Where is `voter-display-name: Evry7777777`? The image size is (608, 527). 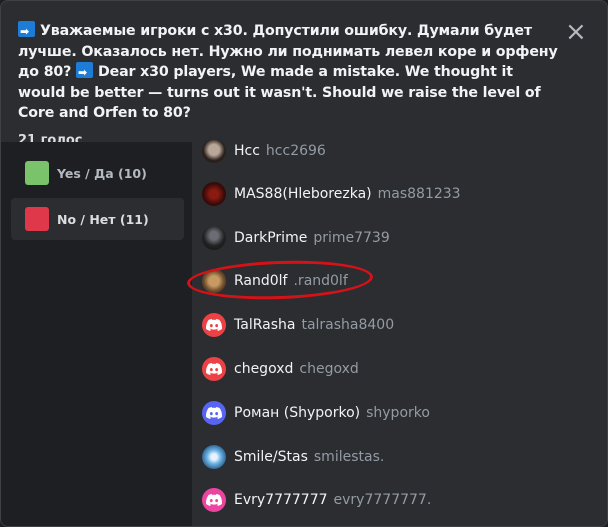
voter-display-name: Evry7777777 is located at coordinates (281, 500).